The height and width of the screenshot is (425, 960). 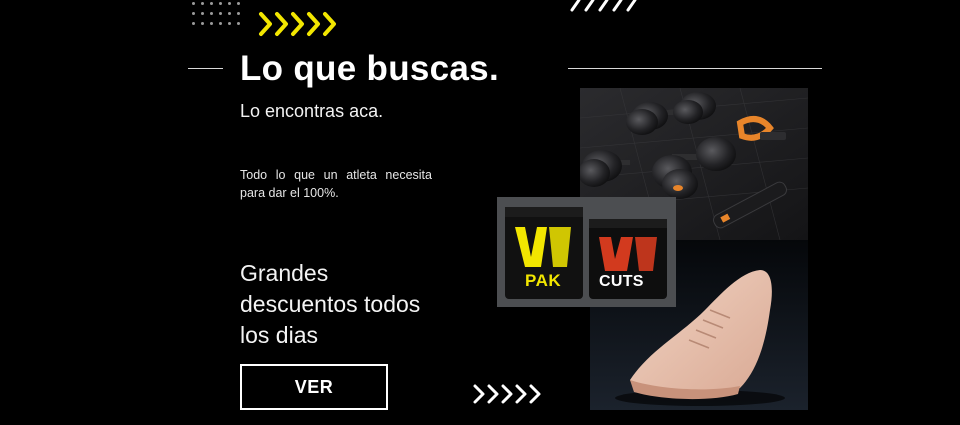 What do you see at coordinates (369, 68) in the screenshot?
I see `page-title: Lo que buscas.` at bounding box center [369, 68].